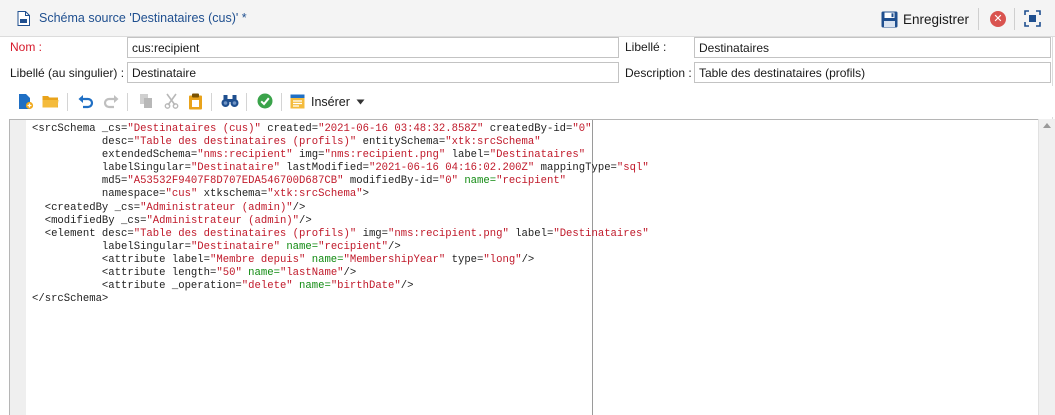 Image resolution: width=1055 pixels, height=415 pixels. I want to click on xml-attribute-value: "2021-06-16 04:16:02.200Z", so click(451, 168).